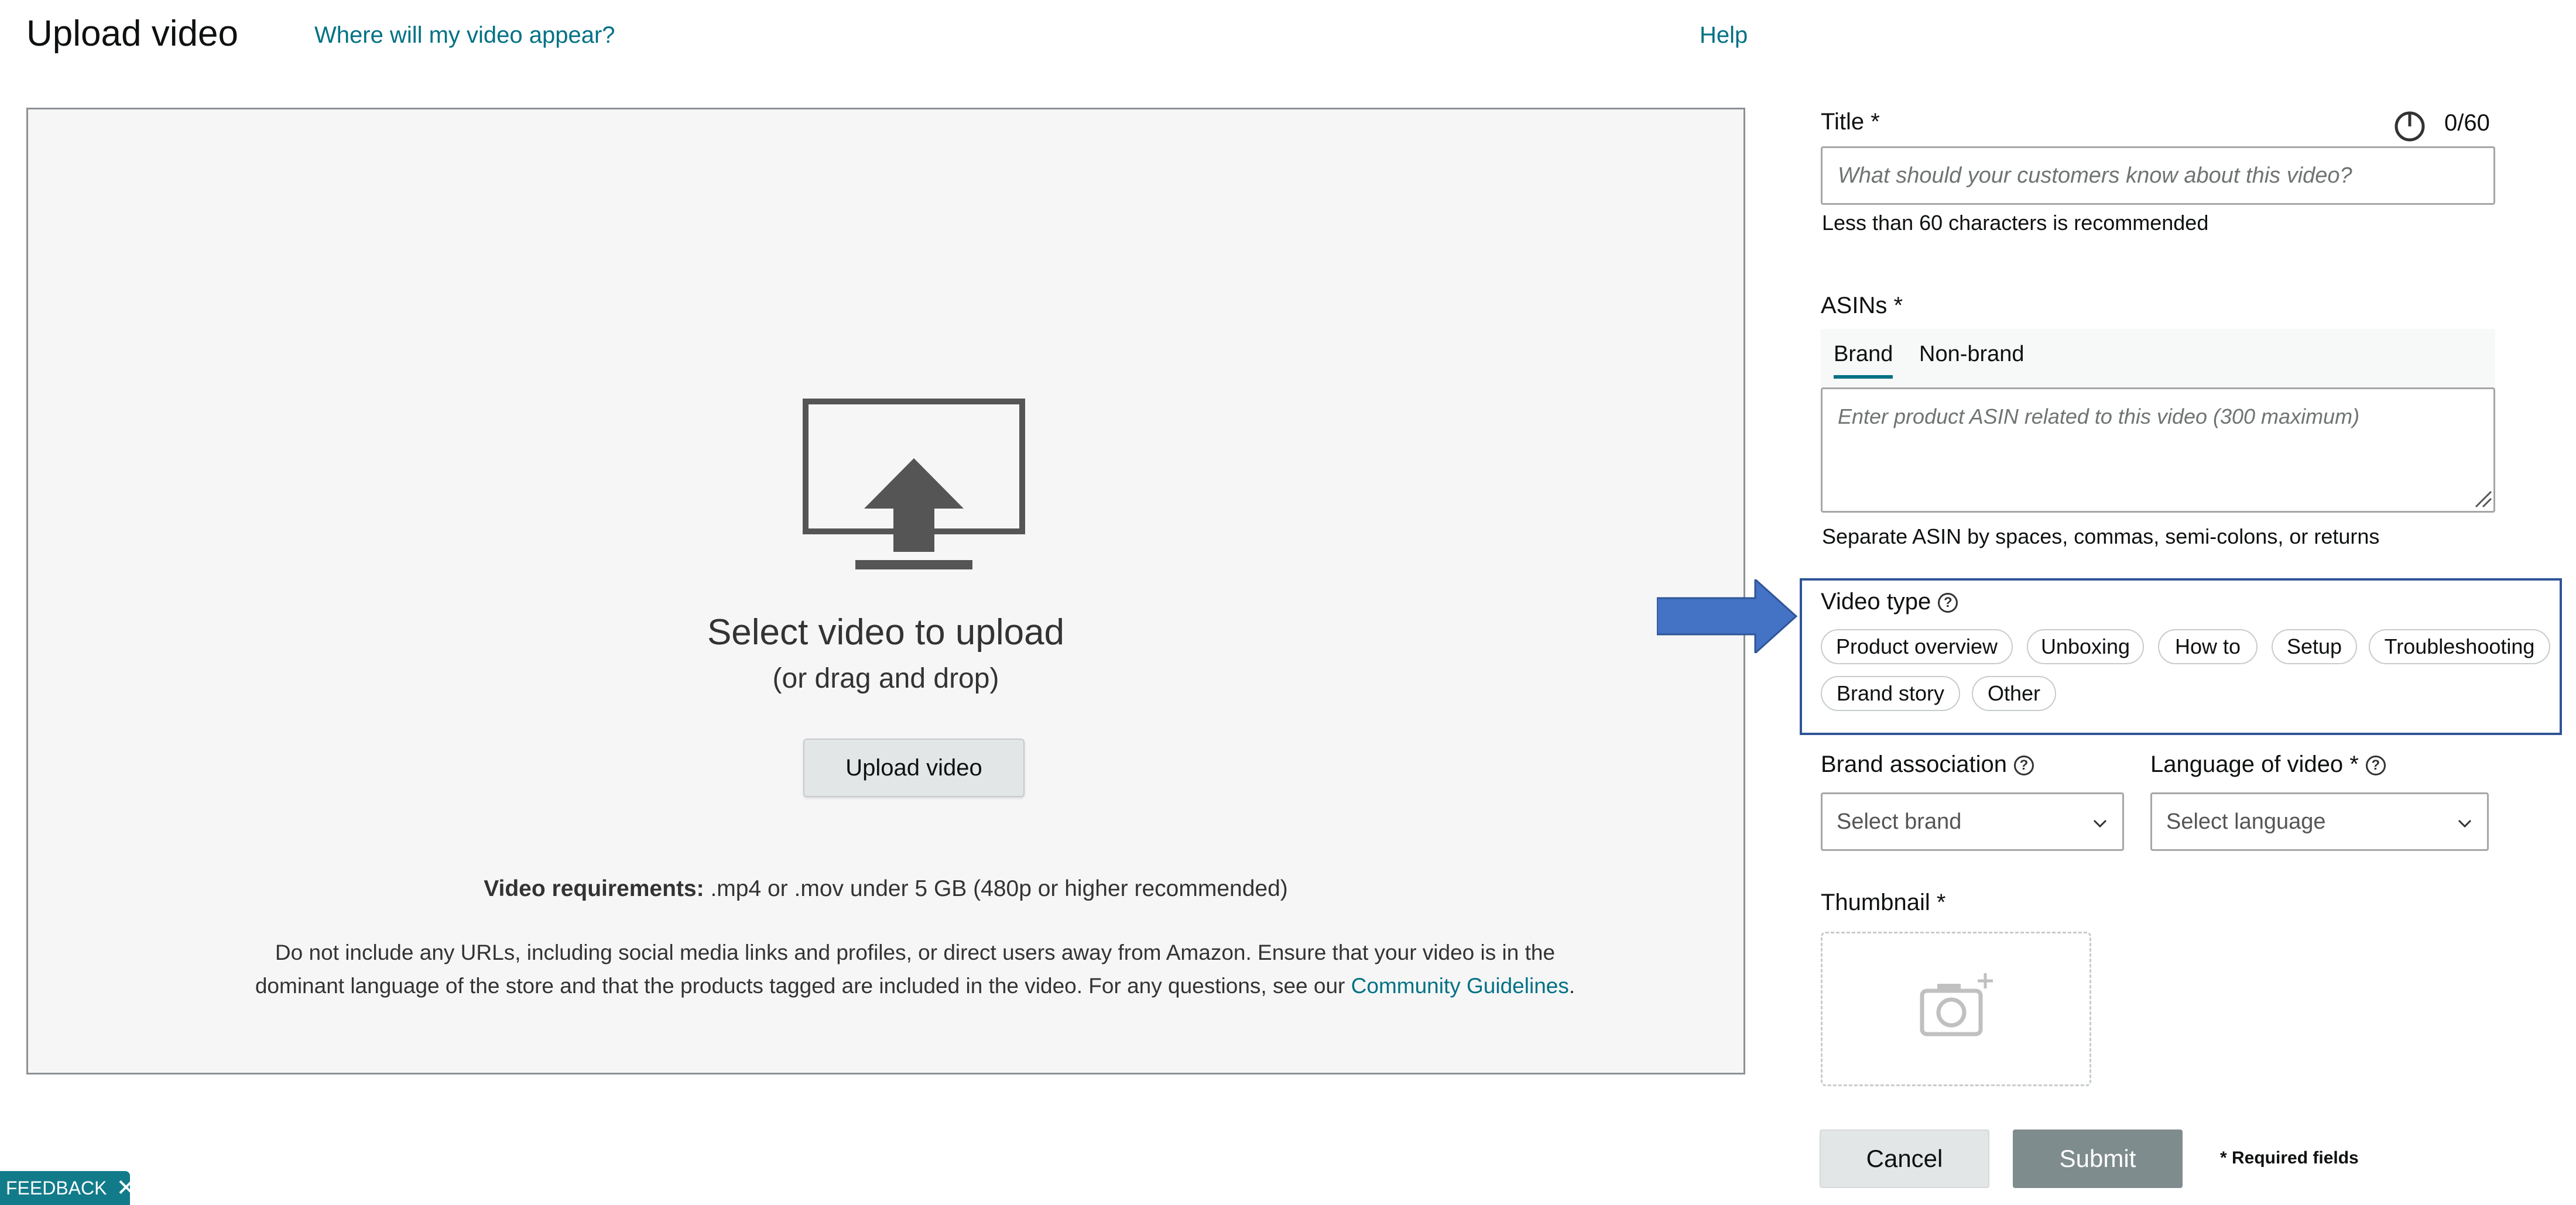 Image resolution: width=2576 pixels, height=1205 pixels. What do you see at coordinates (914, 768) in the screenshot?
I see `upload-video-button: Upload video` at bounding box center [914, 768].